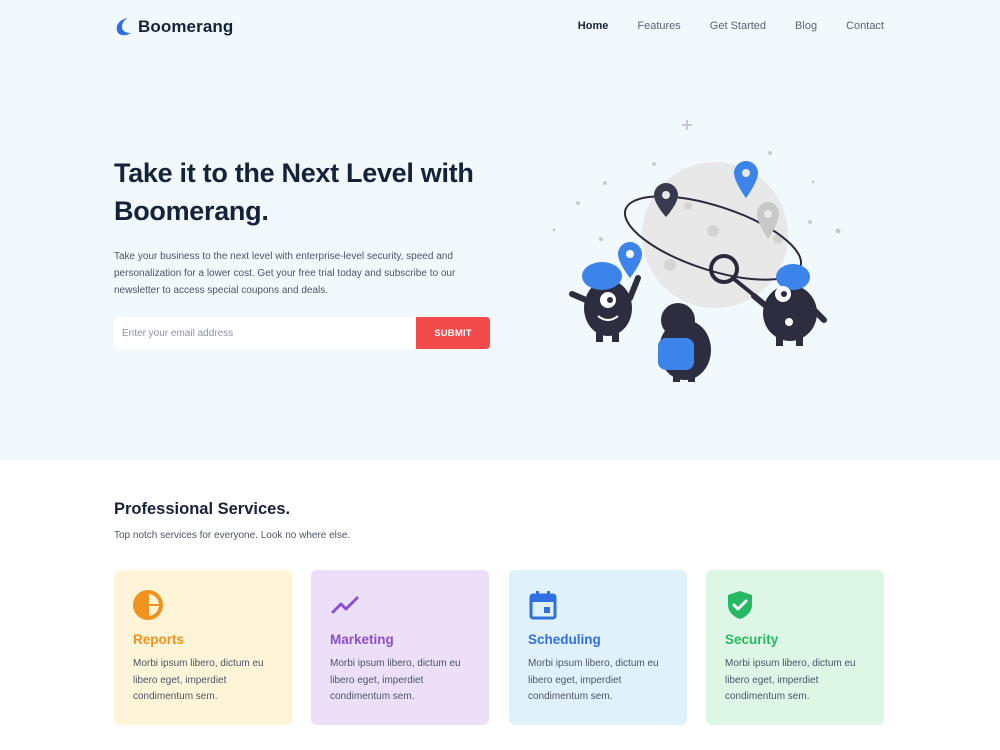 The image size is (1000, 750). What do you see at coordinates (453, 333) in the screenshot?
I see `submit-button: SUBMIT` at bounding box center [453, 333].